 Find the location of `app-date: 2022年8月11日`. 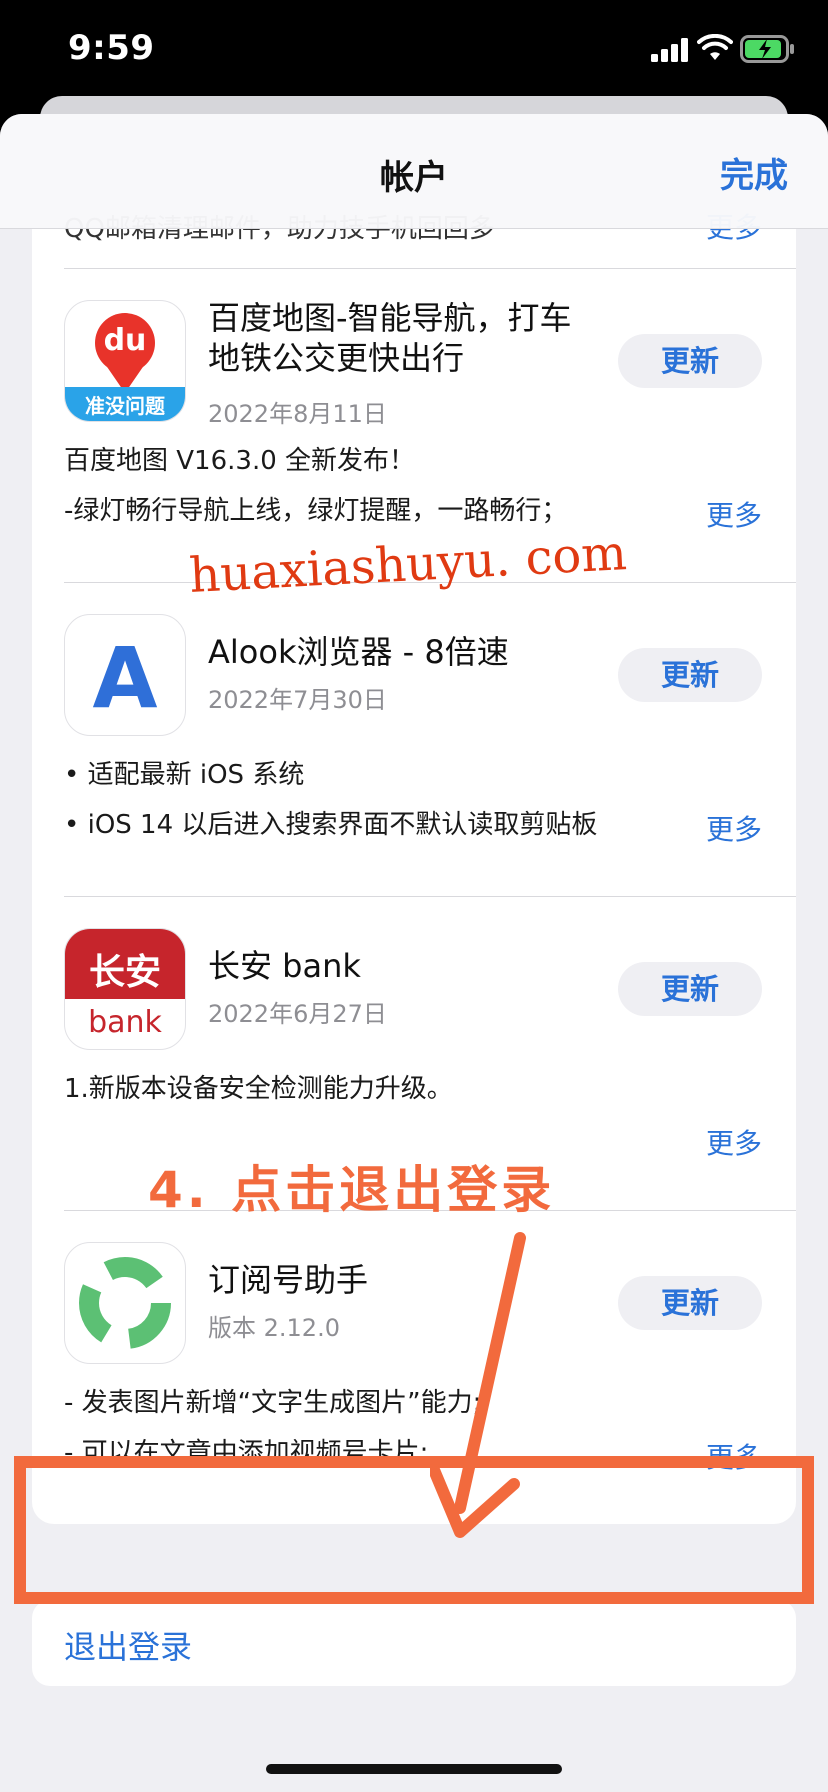

app-date: 2022年8月11日 is located at coordinates (297, 414).